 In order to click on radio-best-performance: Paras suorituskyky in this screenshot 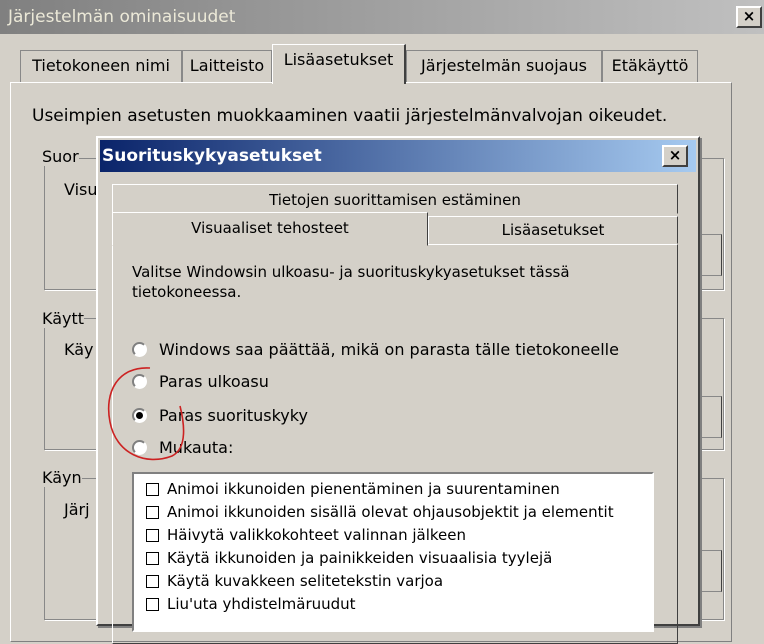, I will do `click(220, 415)`.